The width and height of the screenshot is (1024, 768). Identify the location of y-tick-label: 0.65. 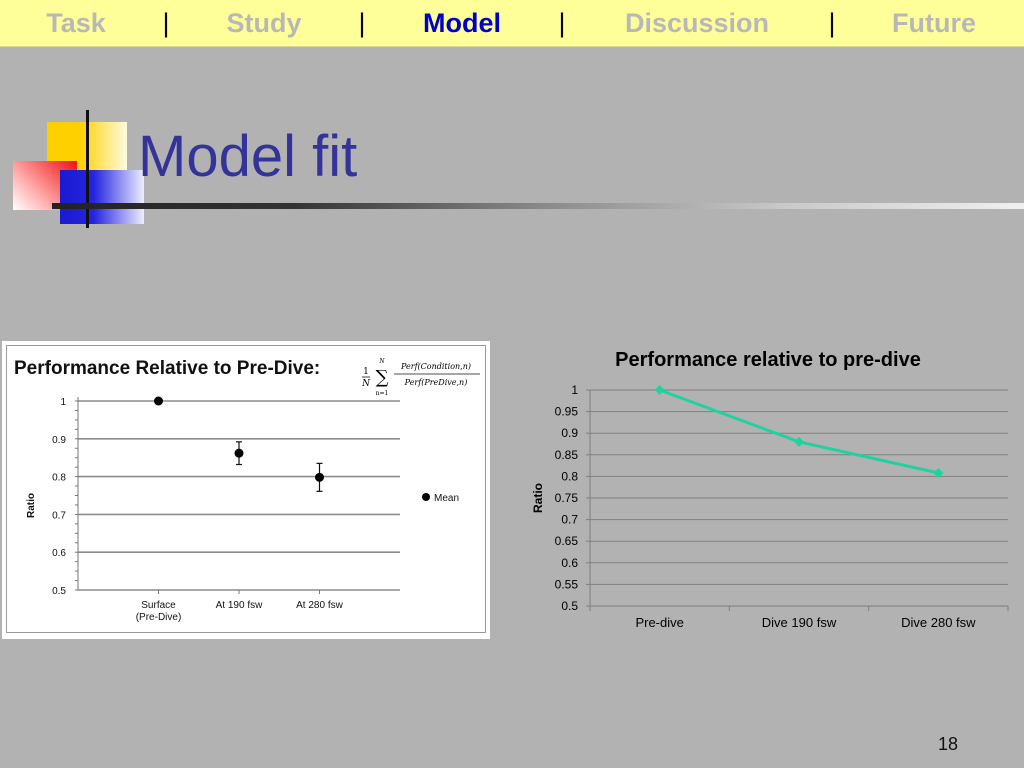
(567, 541).